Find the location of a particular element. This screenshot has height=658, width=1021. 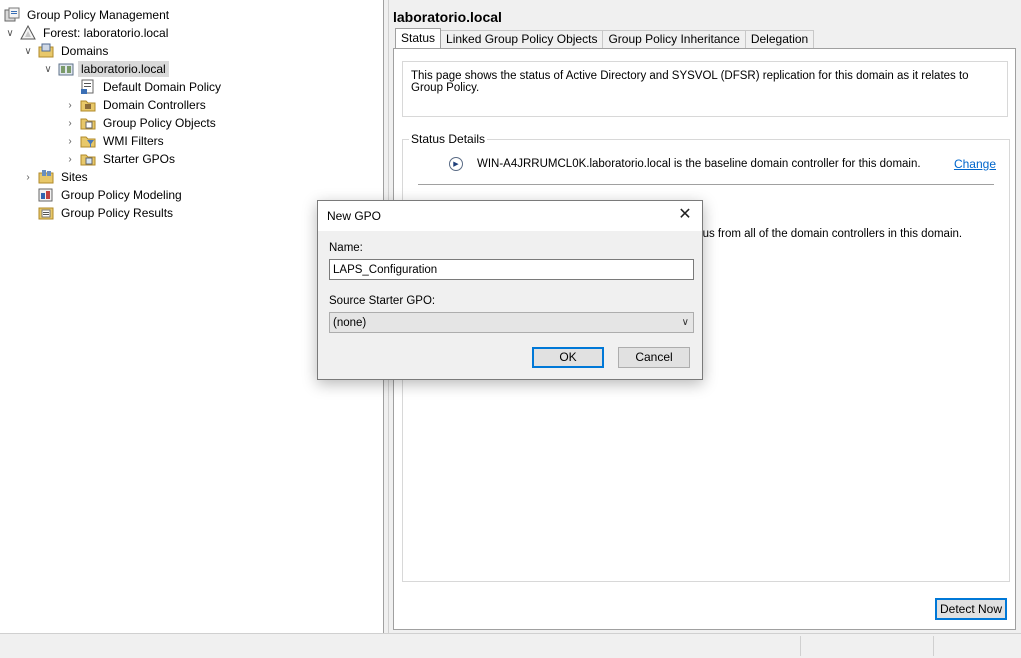

tree-label-gpo-child: Domain Controllers is located at coordinates (154, 105).